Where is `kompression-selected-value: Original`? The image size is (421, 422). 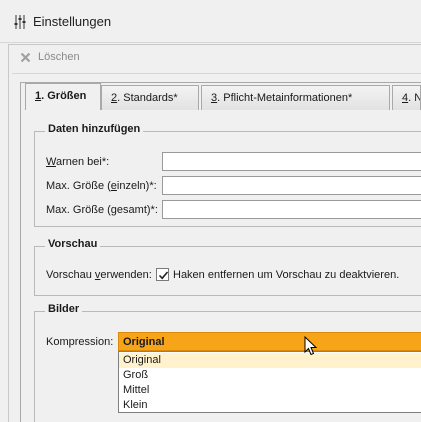 kompression-selected-value: Original is located at coordinates (144, 342).